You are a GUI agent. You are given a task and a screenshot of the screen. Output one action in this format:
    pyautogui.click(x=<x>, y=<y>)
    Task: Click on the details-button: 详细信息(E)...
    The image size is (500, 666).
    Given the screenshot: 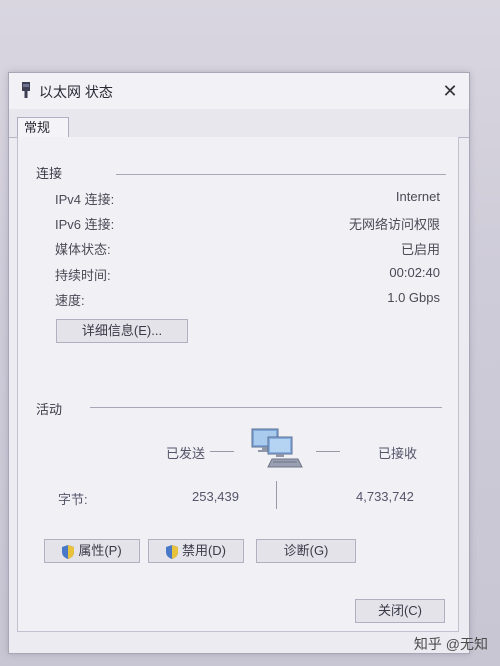 What is the action you would take?
    pyautogui.click(x=122, y=331)
    